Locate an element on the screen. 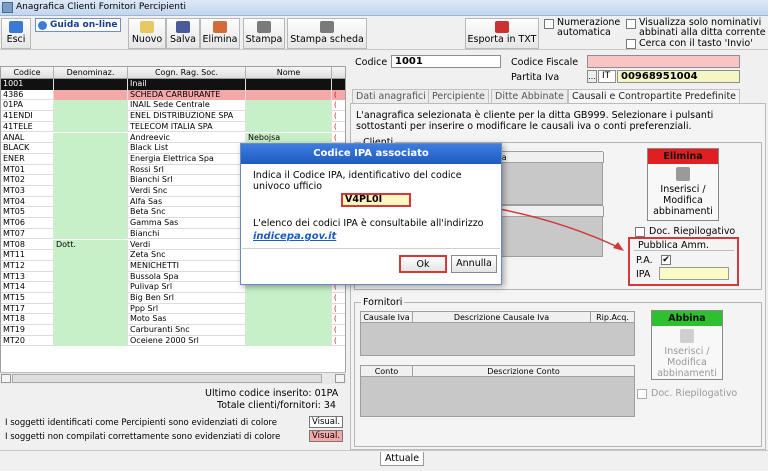  cell-codice: ANAL is located at coordinates (27, 138).